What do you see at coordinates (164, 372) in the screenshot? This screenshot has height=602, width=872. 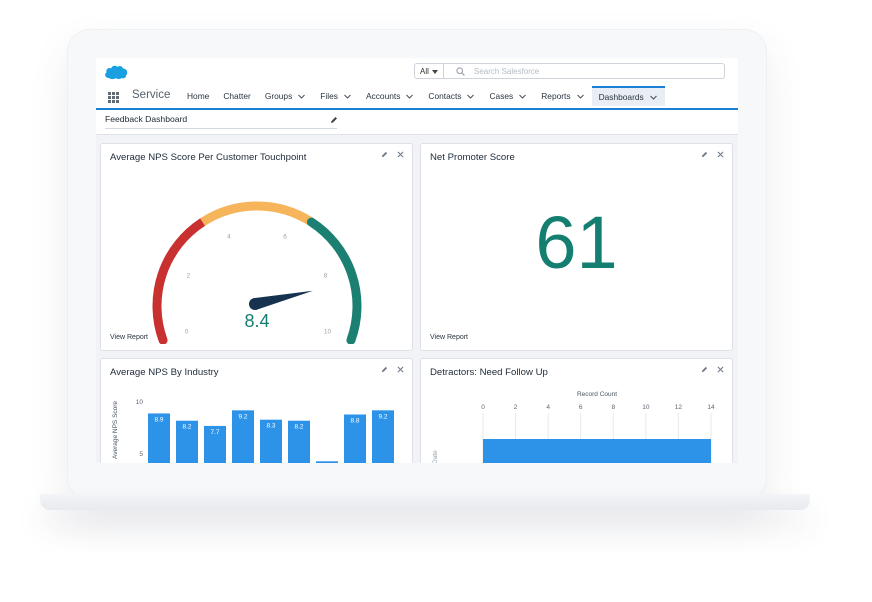 I see `card-title: Average NPS By Industry` at bounding box center [164, 372].